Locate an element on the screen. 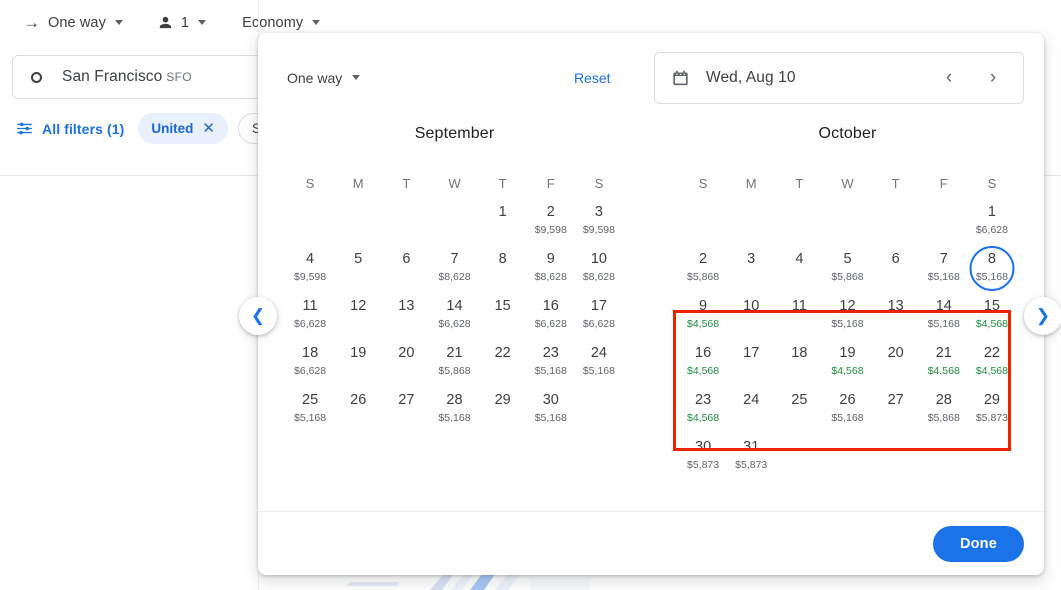 The height and width of the screenshot is (590, 1061). arrow-right-icon: → is located at coordinates (31, 22).